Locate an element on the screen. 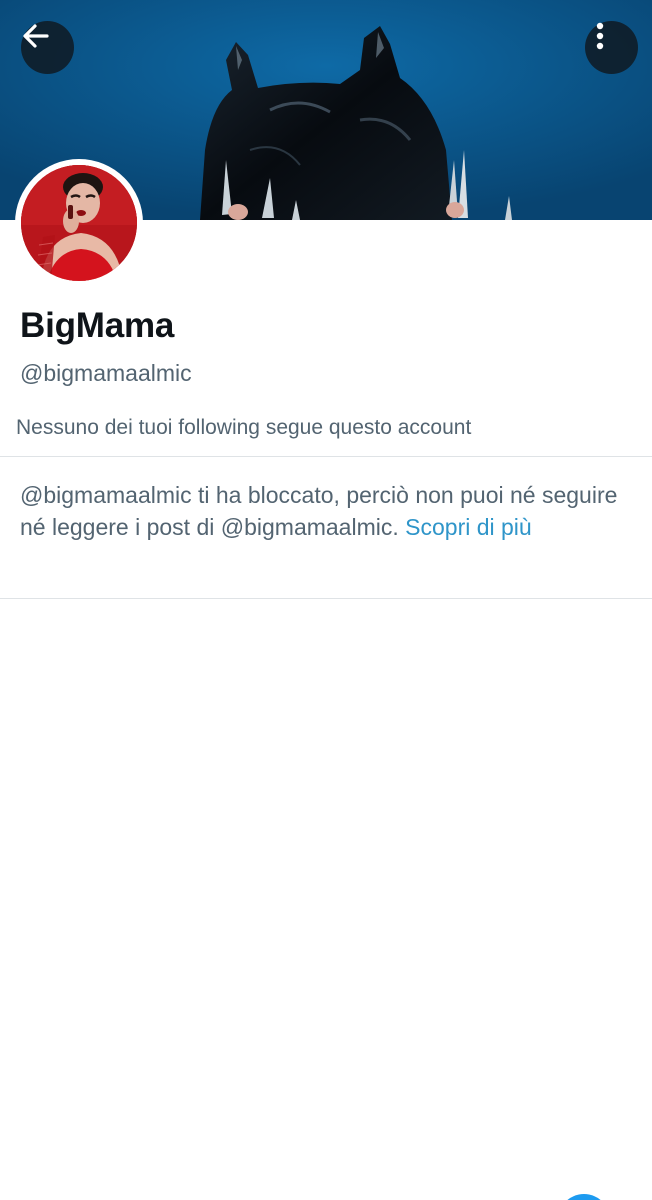 The height and width of the screenshot is (1200, 652). display-name: BigMama is located at coordinates (97, 325).